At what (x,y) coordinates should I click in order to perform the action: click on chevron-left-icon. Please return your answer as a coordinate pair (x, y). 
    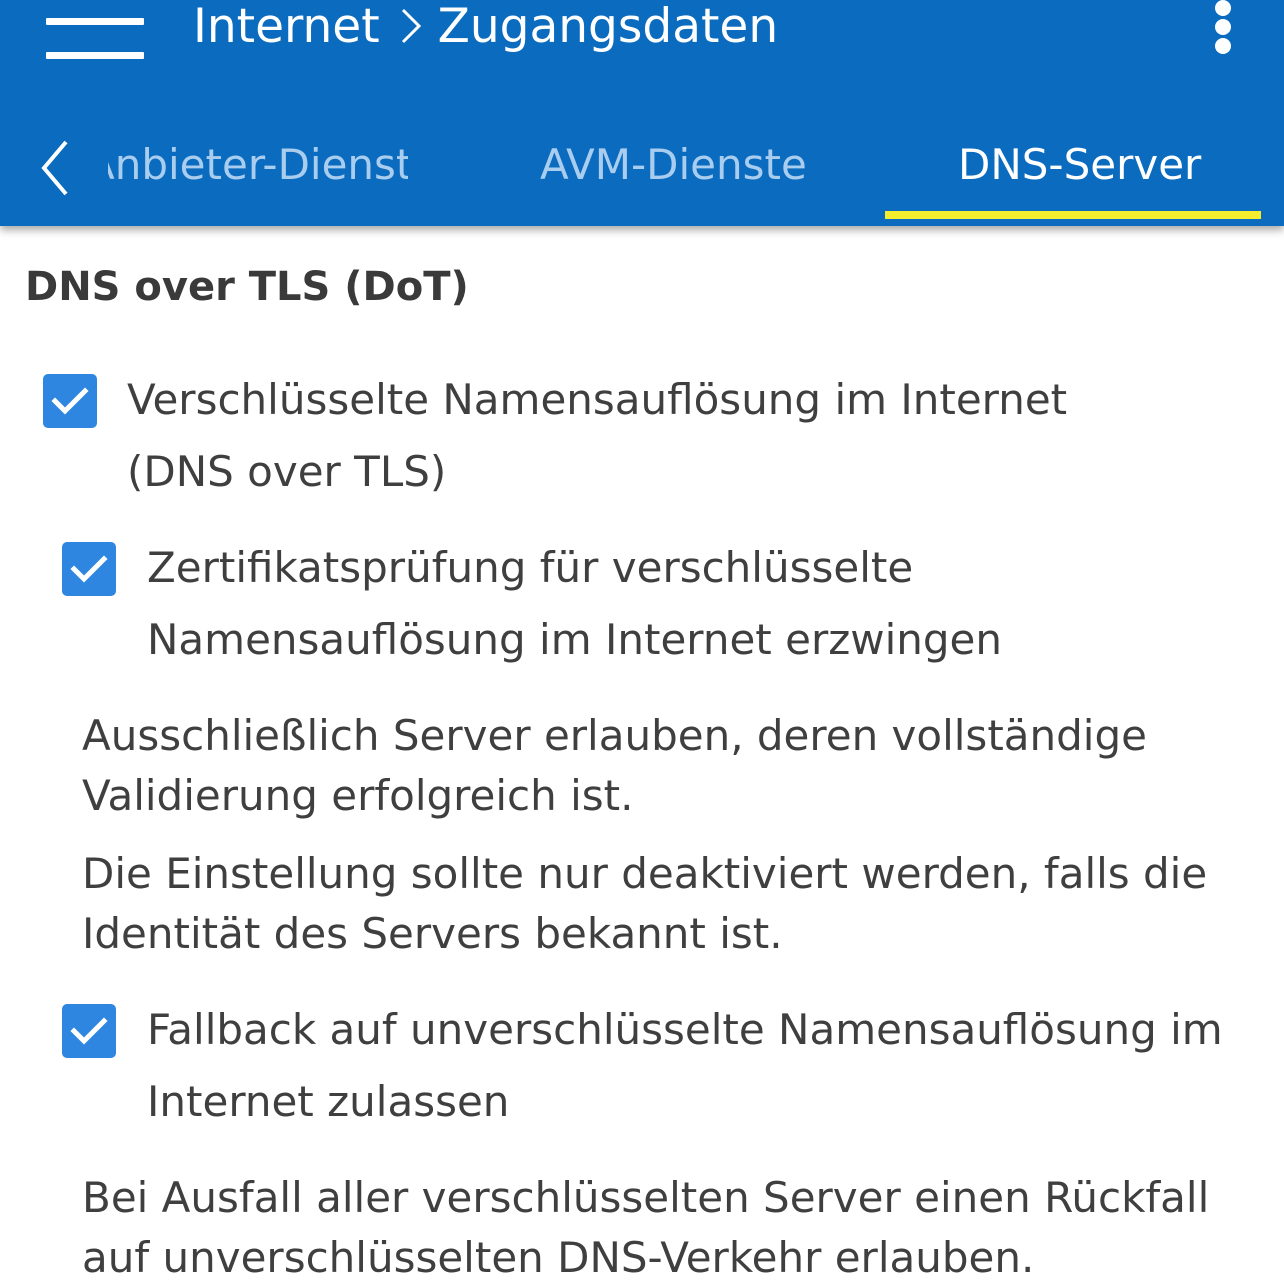
    Looking at the image, I should click on (54, 168).